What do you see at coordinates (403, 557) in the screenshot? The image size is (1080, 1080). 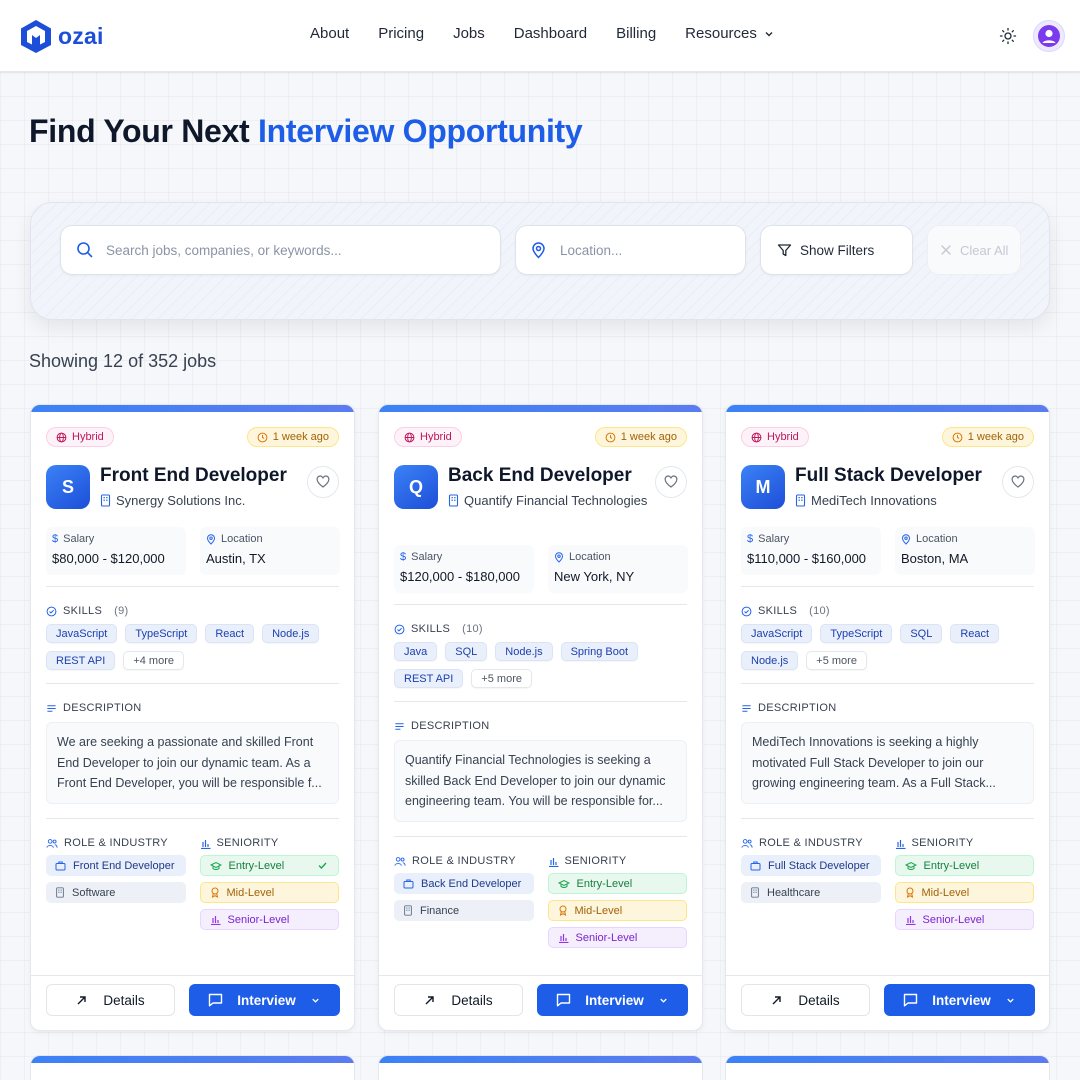 I see `dollar-icon: $` at bounding box center [403, 557].